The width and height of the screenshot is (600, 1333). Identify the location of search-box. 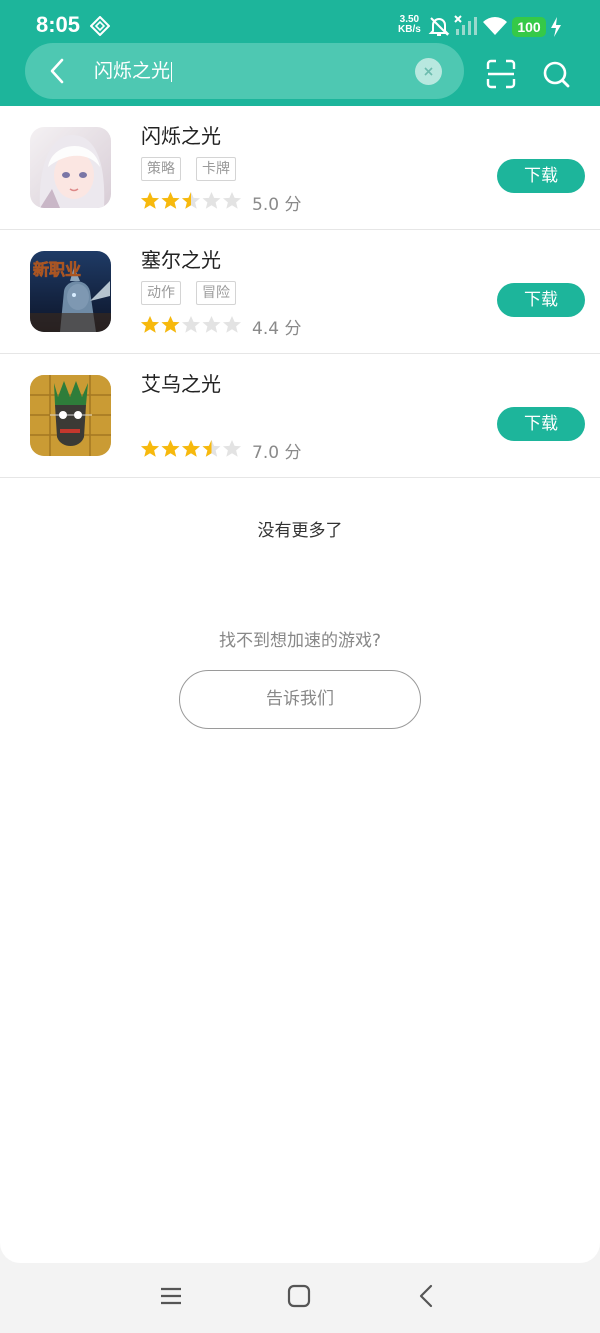
(244, 71).